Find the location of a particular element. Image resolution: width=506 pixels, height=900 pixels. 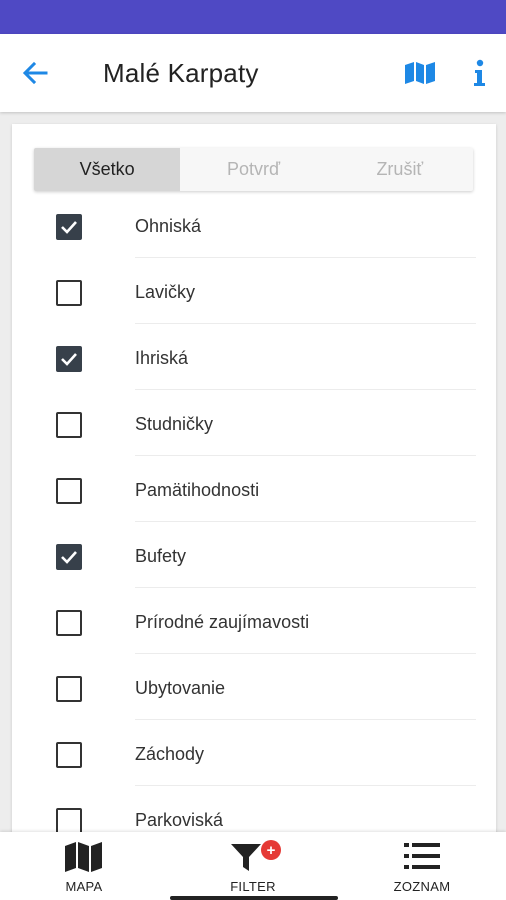

nav-list: ZOZNAM is located at coordinates (422, 866).